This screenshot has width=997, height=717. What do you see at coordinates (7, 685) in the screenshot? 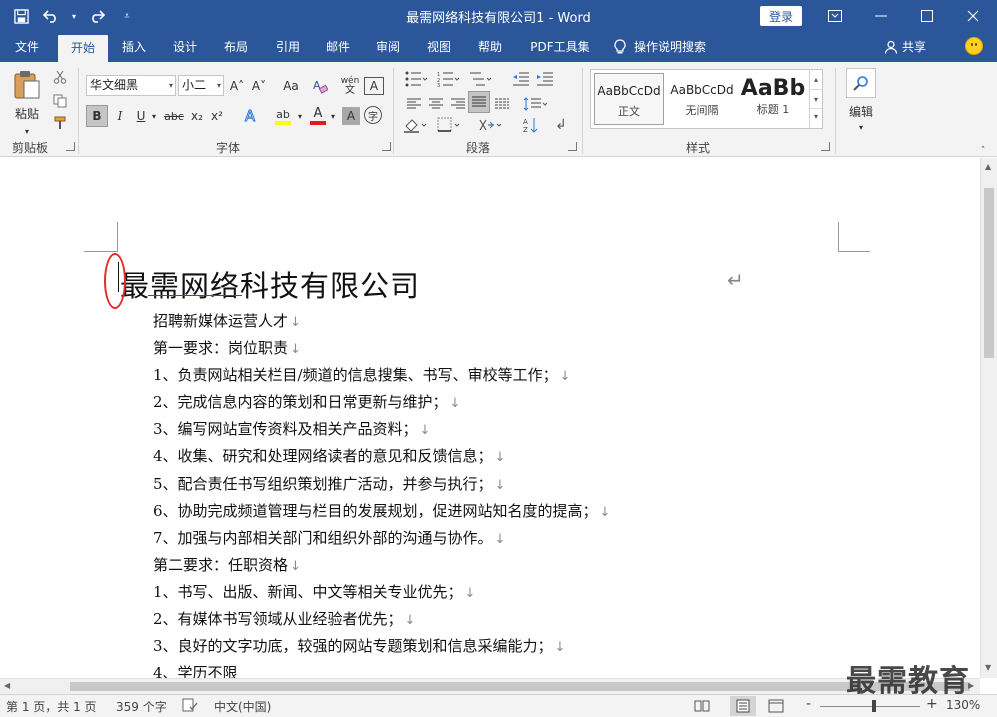
I see `scroll-left-icon: ◀` at bounding box center [7, 685].